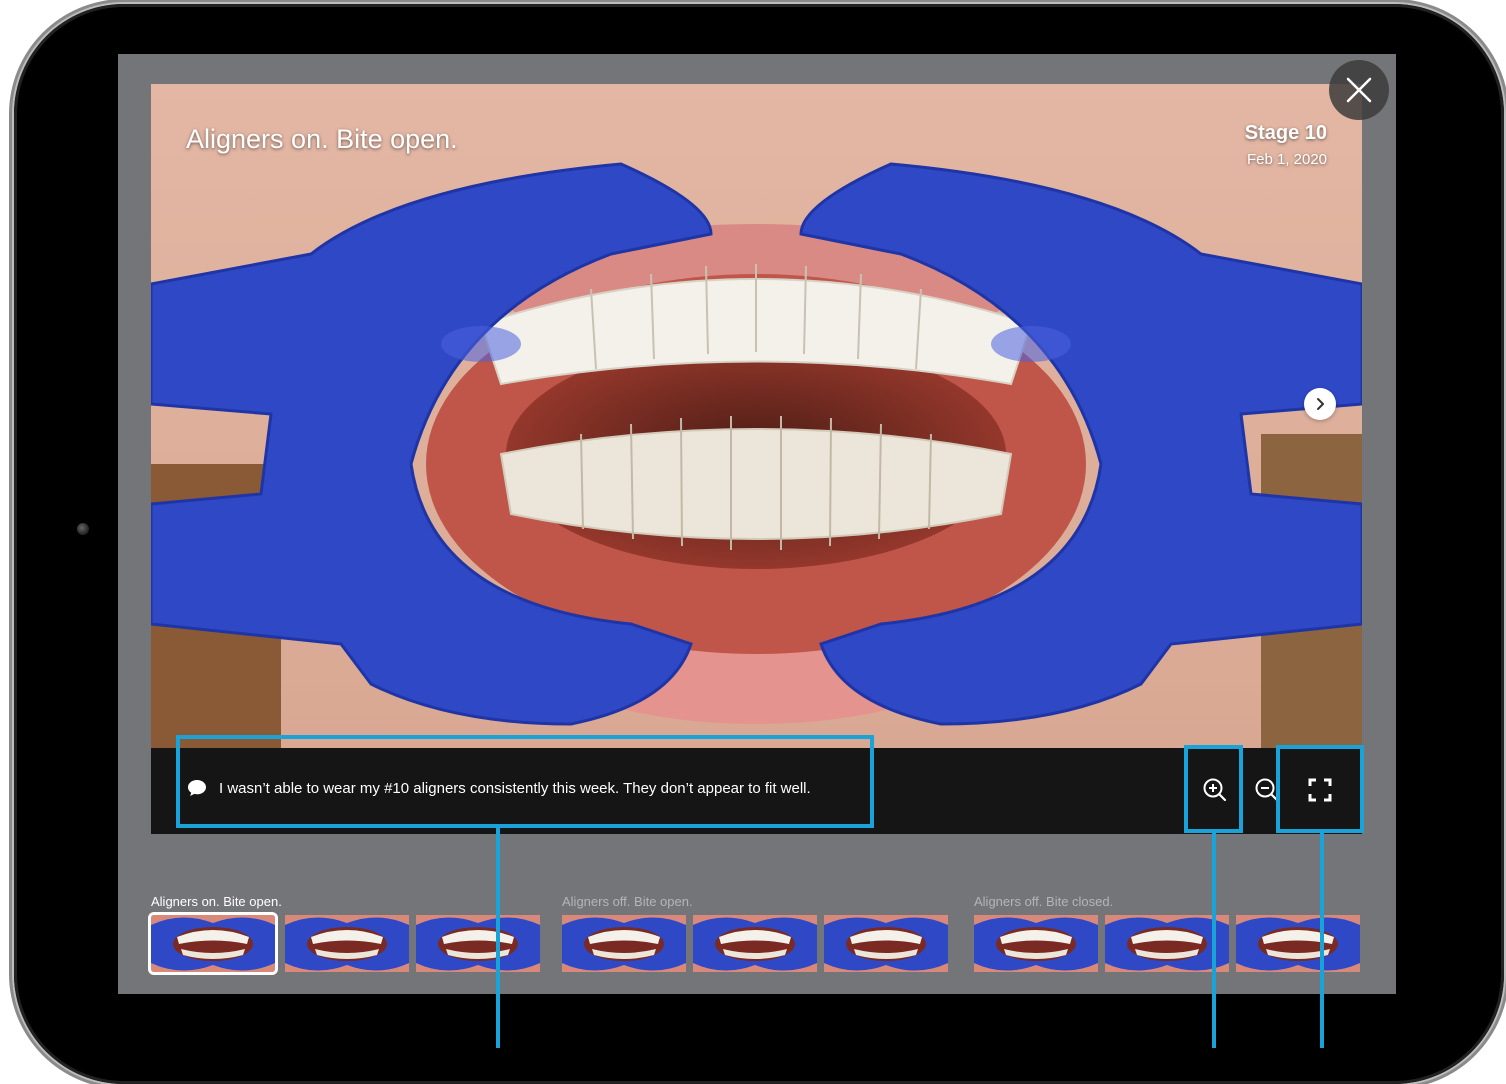  I want to click on thumbnail-group-label: Aligners off. Bite open., so click(627, 901).